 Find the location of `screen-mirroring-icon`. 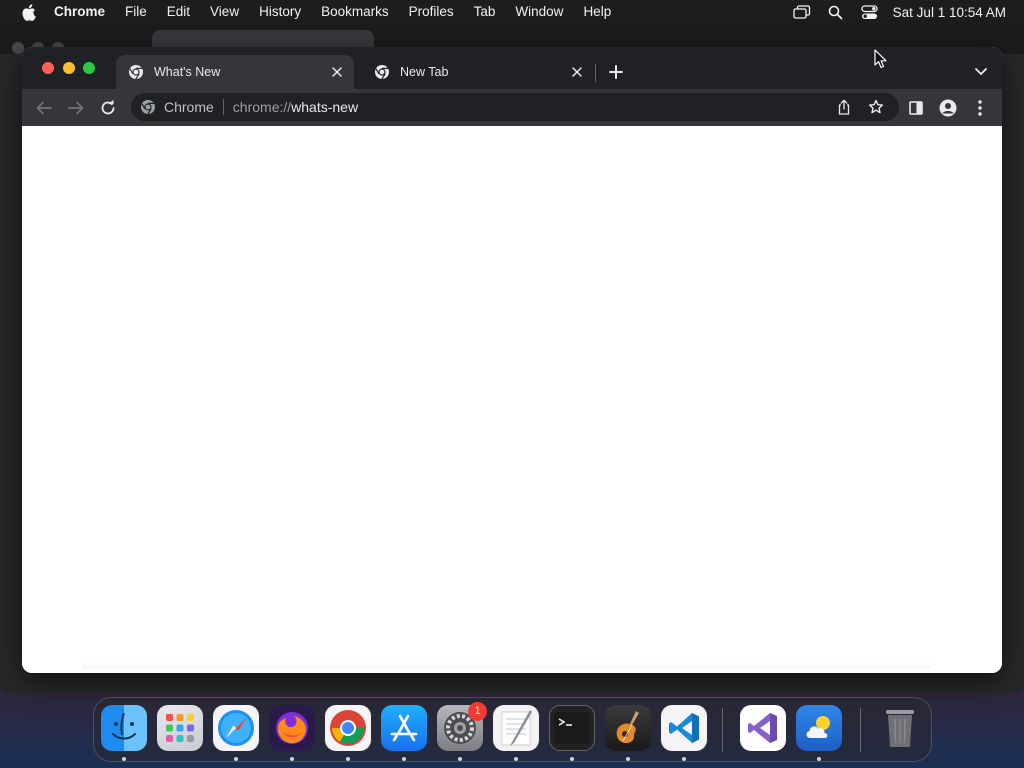

screen-mirroring-icon is located at coordinates (802, 12).